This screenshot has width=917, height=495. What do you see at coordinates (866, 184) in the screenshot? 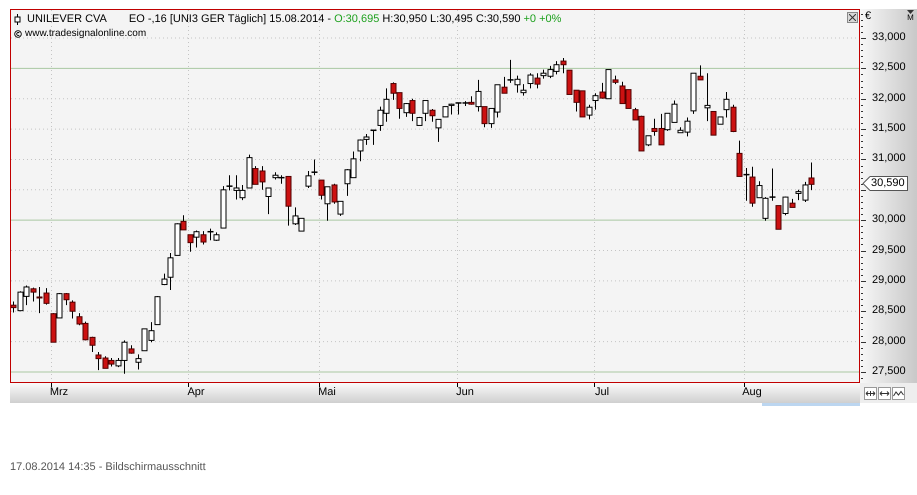
I see `pointer-icon` at bounding box center [866, 184].